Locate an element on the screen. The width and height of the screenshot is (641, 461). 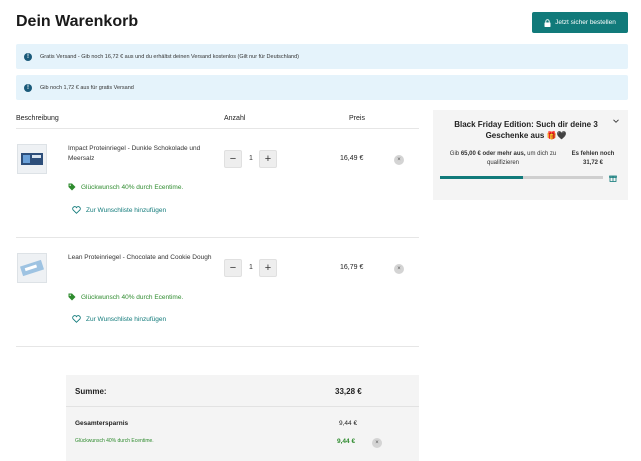
column-header-quantity: Anzahl is located at coordinates (235, 118).